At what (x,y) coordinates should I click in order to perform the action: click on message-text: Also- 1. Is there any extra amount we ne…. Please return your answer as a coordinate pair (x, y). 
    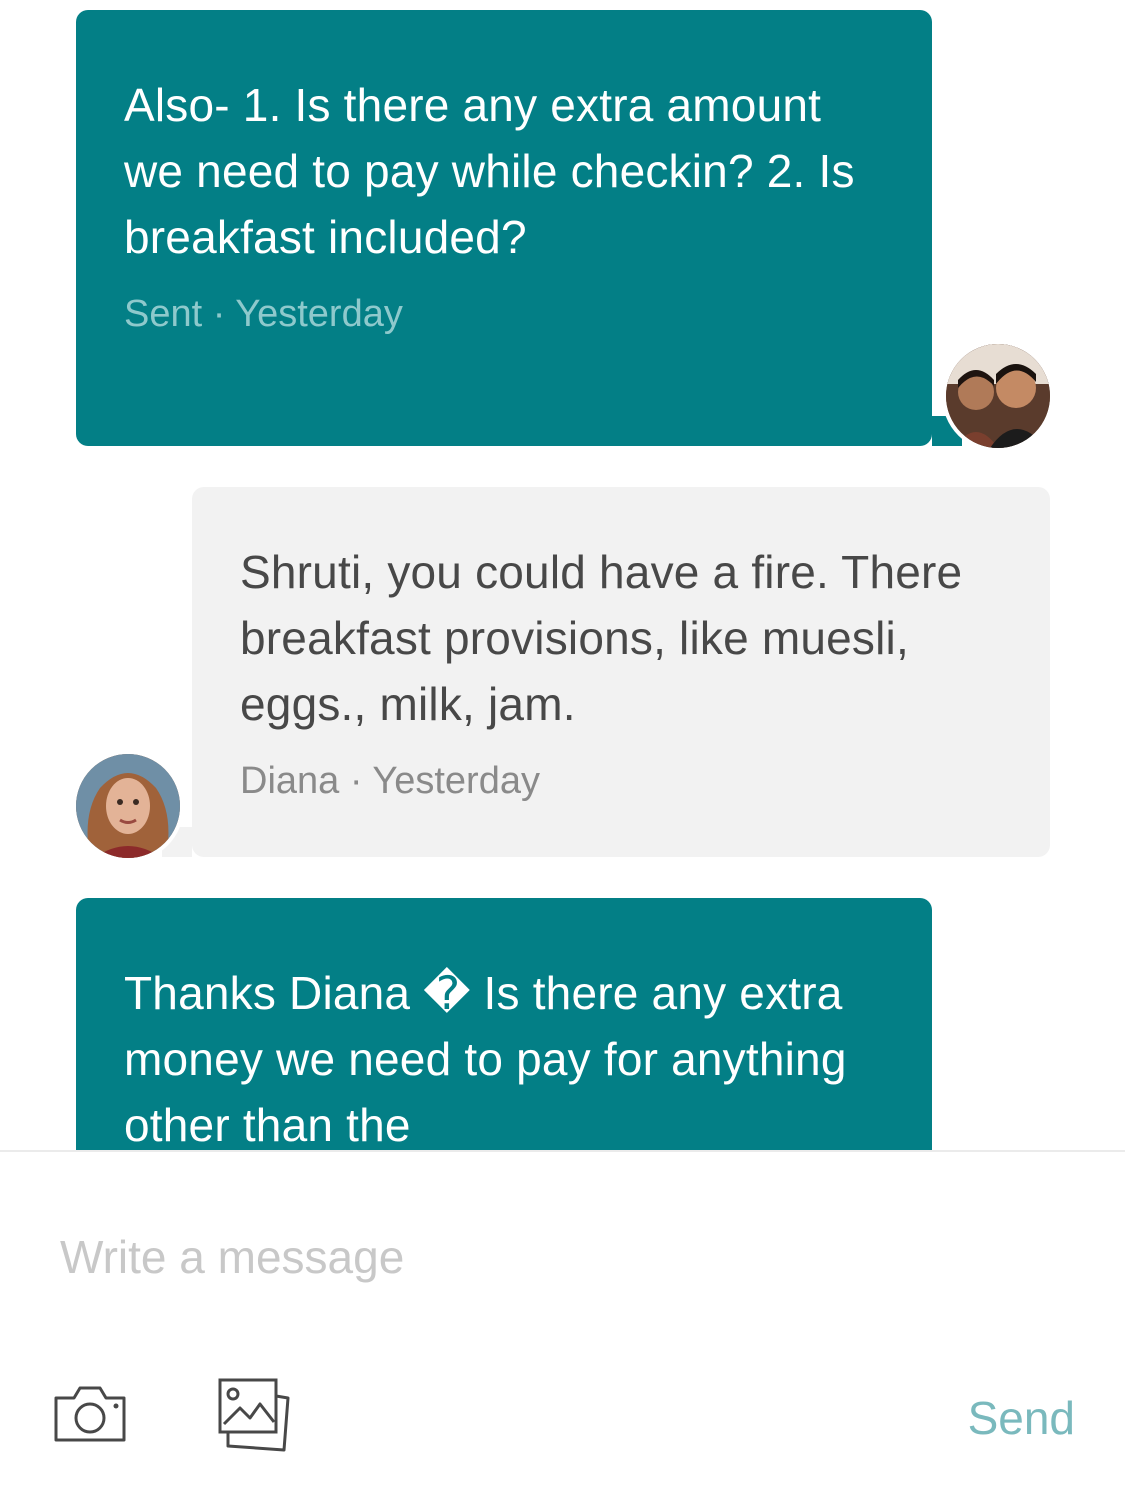
    Looking at the image, I should click on (489, 171).